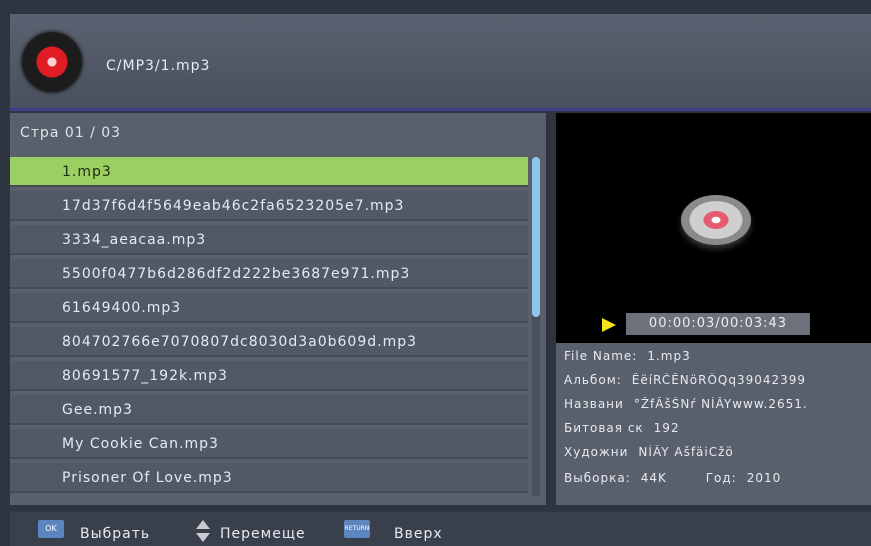 The width and height of the screenshot is (871, 546). What do you see at coordinates (115, 534) in the screenshot?
I see `select-hint: Выбрать` at bounding box center [115, 534].